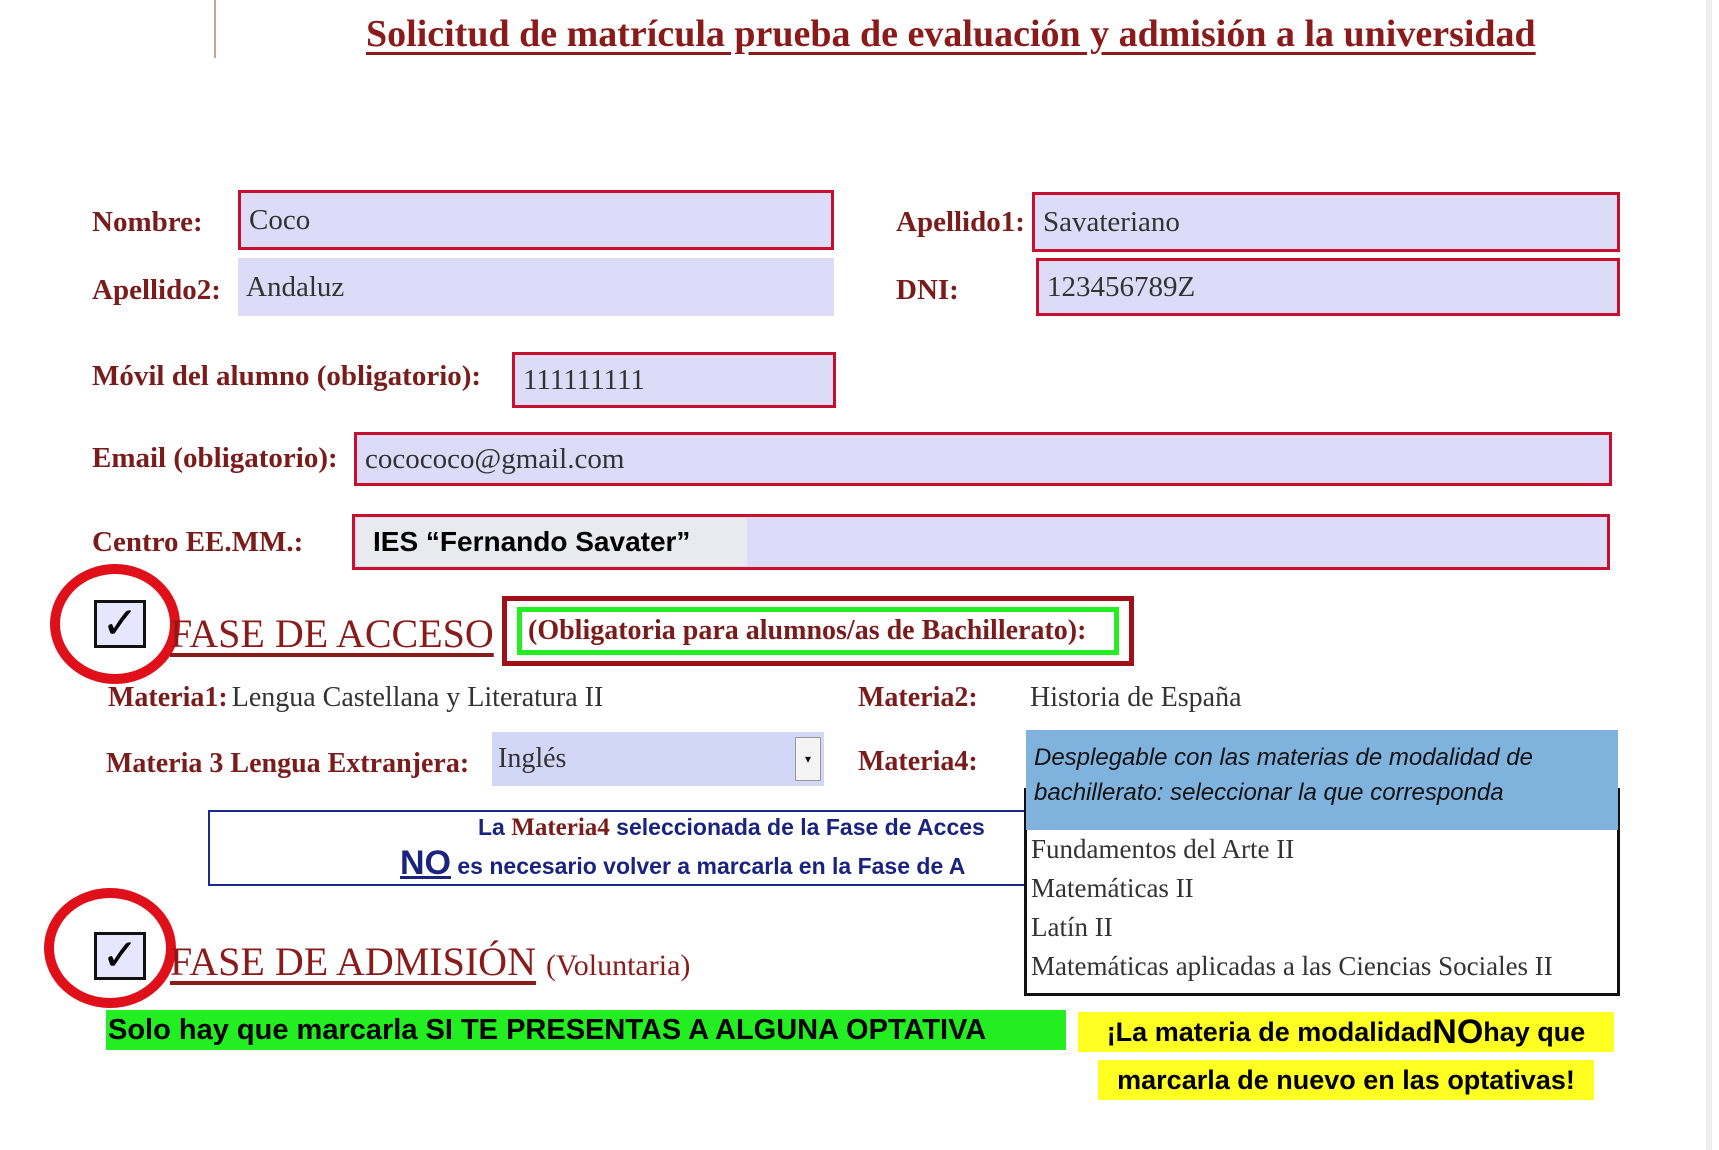 The width and height of the screenshot is (1719, 1150). Describe the element at coordinates (674, 380) in the screenshot. I see `movil-field: 111111111` at that location.